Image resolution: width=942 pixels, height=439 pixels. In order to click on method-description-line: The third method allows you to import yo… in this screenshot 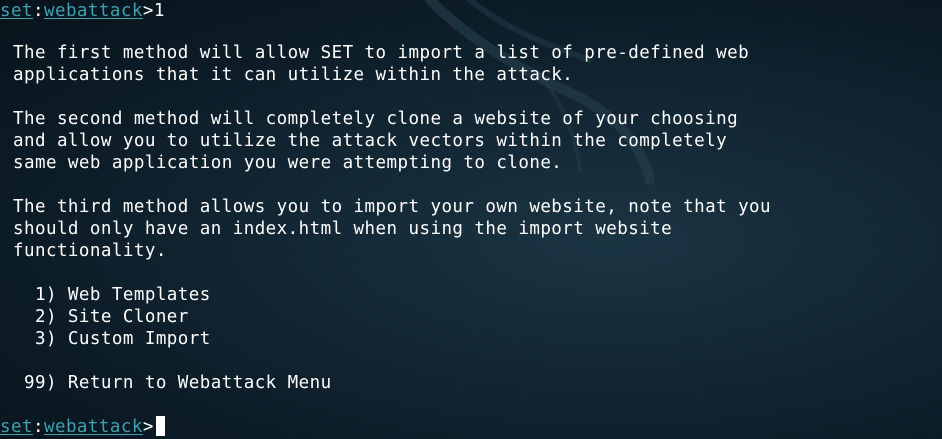, I will do `click(392, 207)`.